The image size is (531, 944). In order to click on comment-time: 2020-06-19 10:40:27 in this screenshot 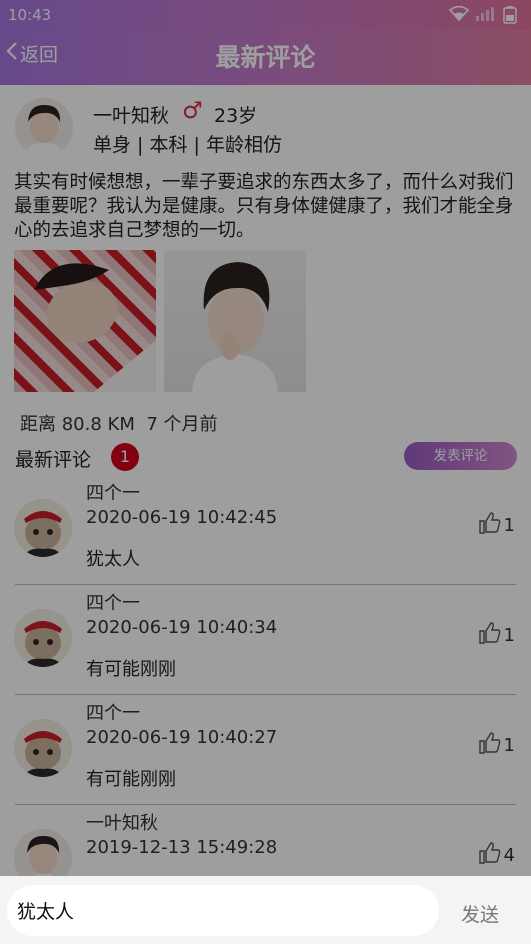, I will do `click(182, 737)`.